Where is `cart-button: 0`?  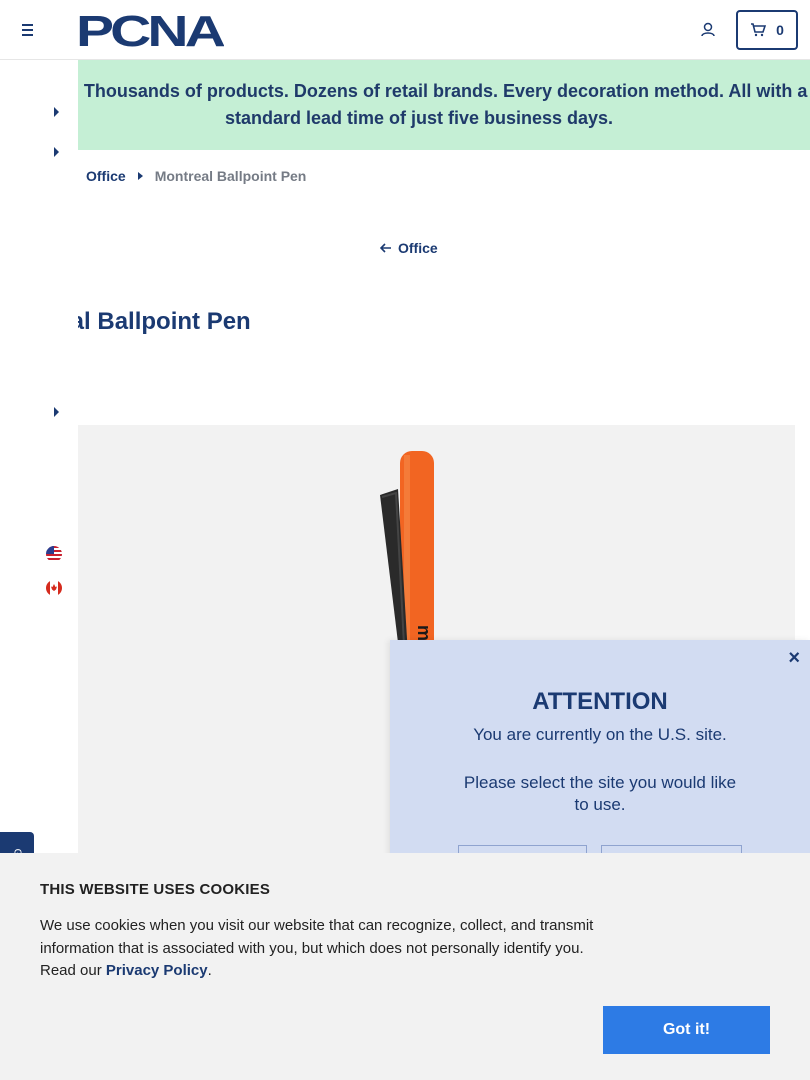 cart-button: 0 is located at coordinates (767, 30).